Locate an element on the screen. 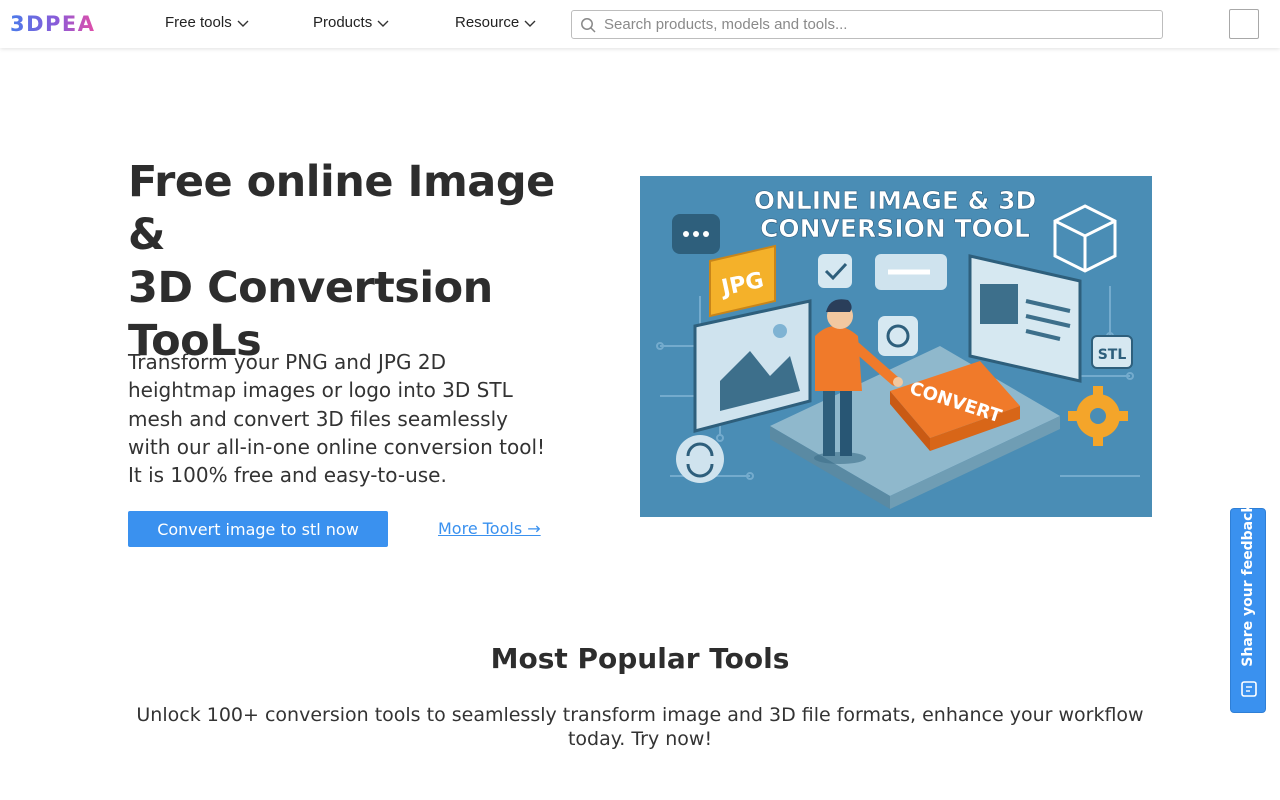 Image resolution: width=1280 pixels, height=800 pixels. feedback-tab: Share your feedback is located at coordinates (1248, 608).